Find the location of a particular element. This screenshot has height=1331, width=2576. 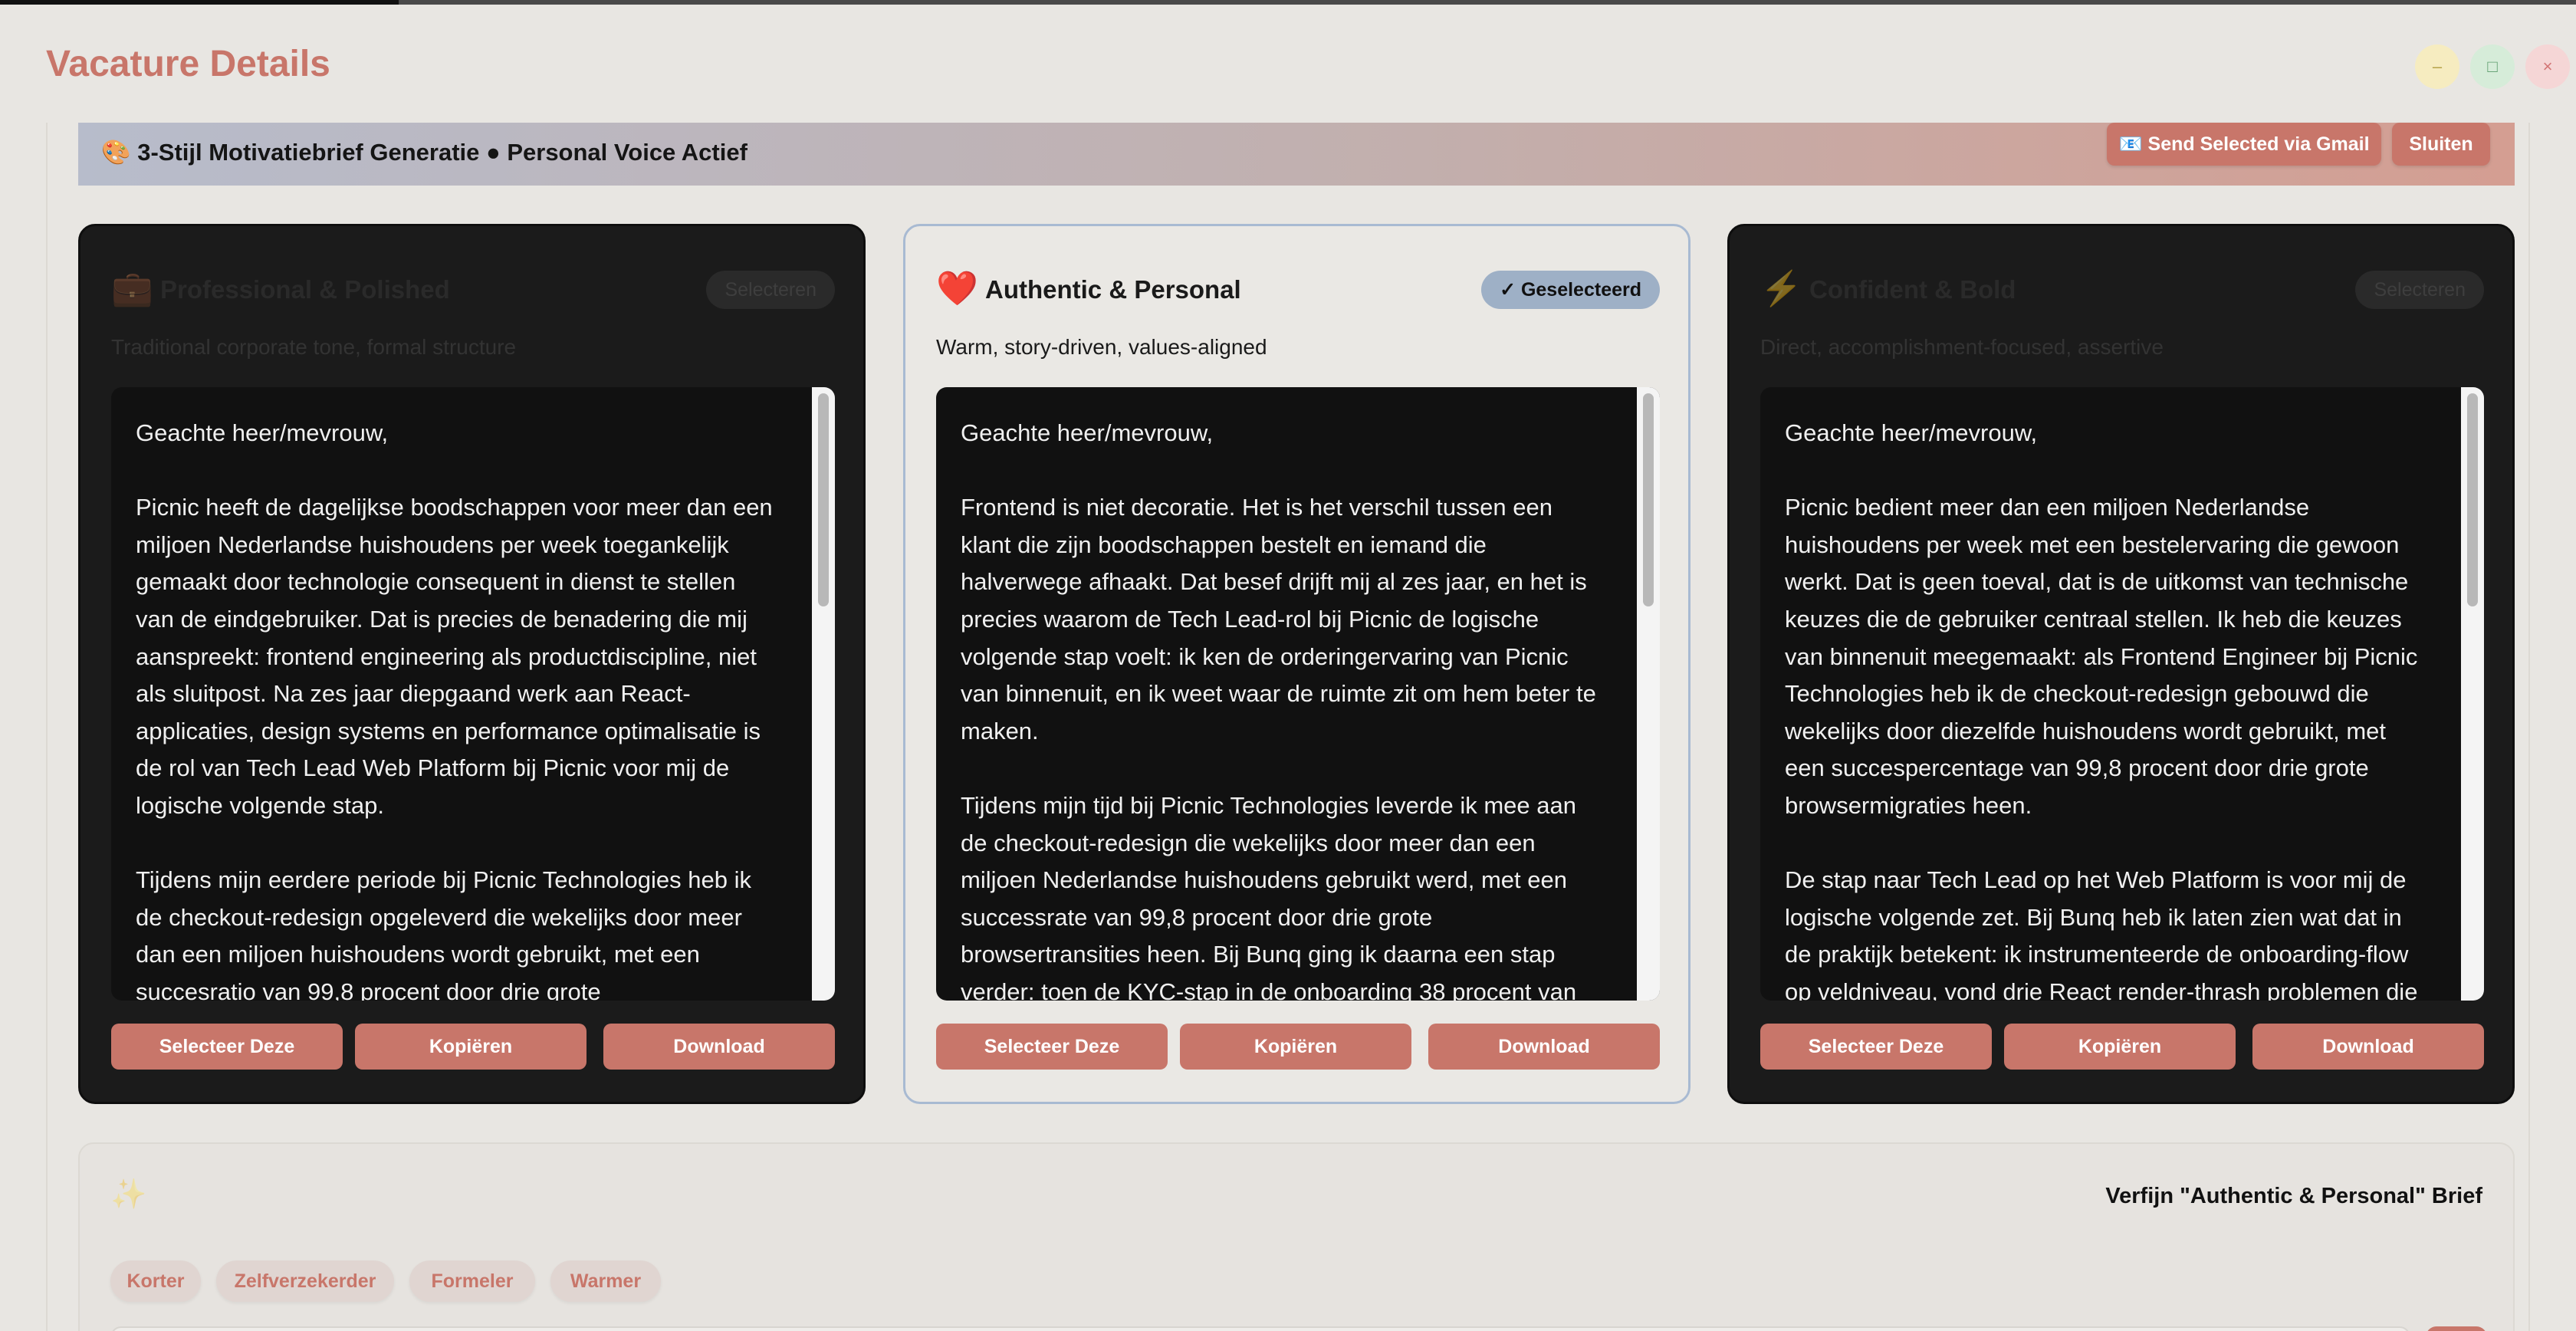

card-header: ❤️ Authentic & Personal ✓ Geselecteerd is located at coordinates (1298, 289).